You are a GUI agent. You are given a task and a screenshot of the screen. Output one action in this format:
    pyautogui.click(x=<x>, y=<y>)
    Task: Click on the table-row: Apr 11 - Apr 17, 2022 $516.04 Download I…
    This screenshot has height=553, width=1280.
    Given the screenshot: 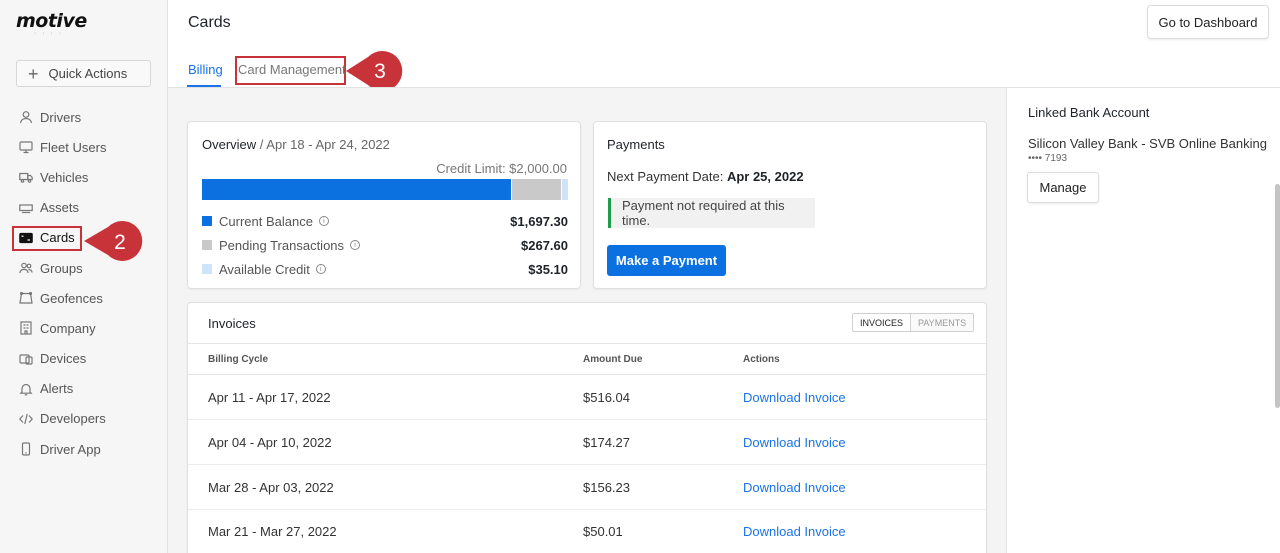 What is the action you would take?
    pyautogui.click(x=587, y=397)
    